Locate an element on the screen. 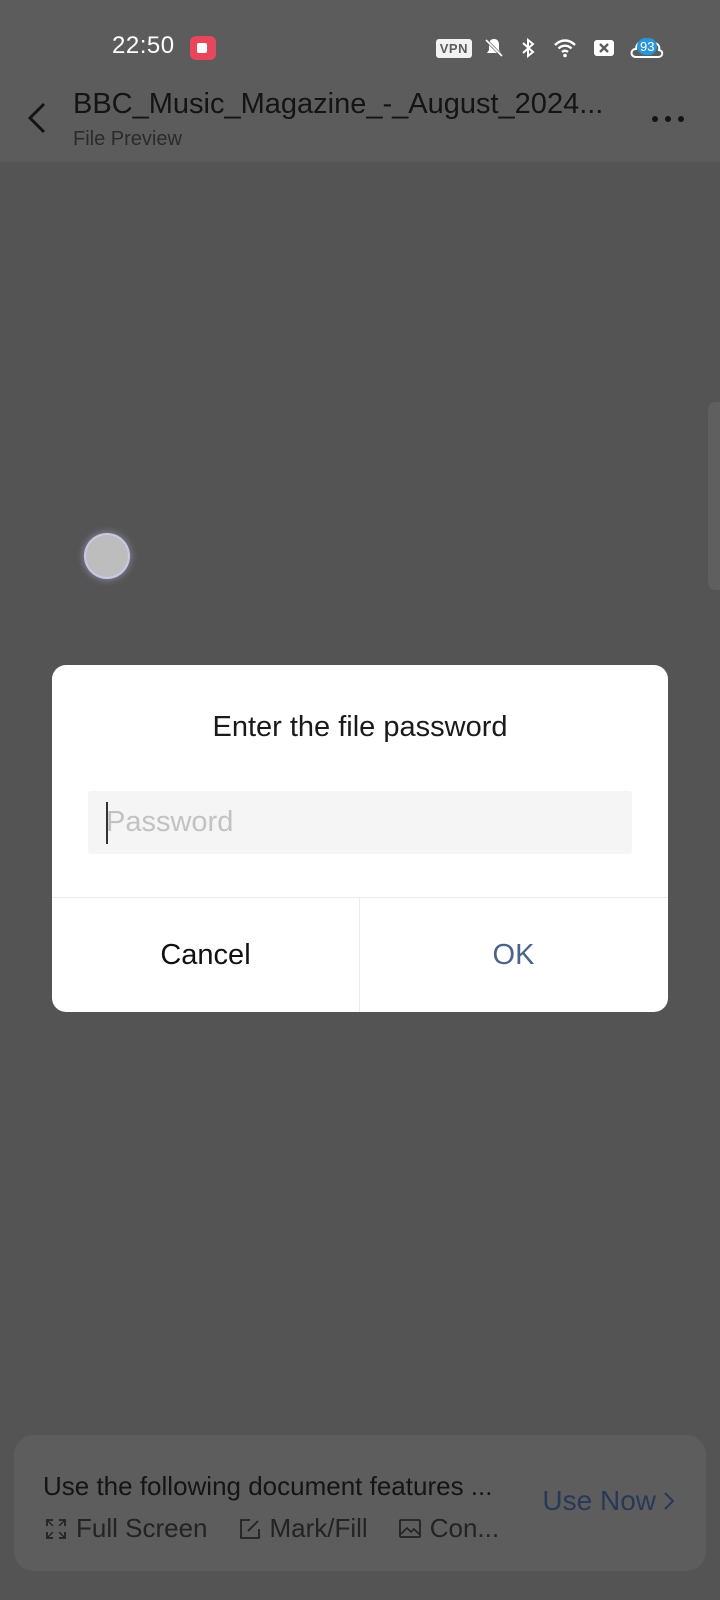 Image resolution: width=720 pixels, height=1600 pixels. more-options-button is located at coordinates (668, 118).